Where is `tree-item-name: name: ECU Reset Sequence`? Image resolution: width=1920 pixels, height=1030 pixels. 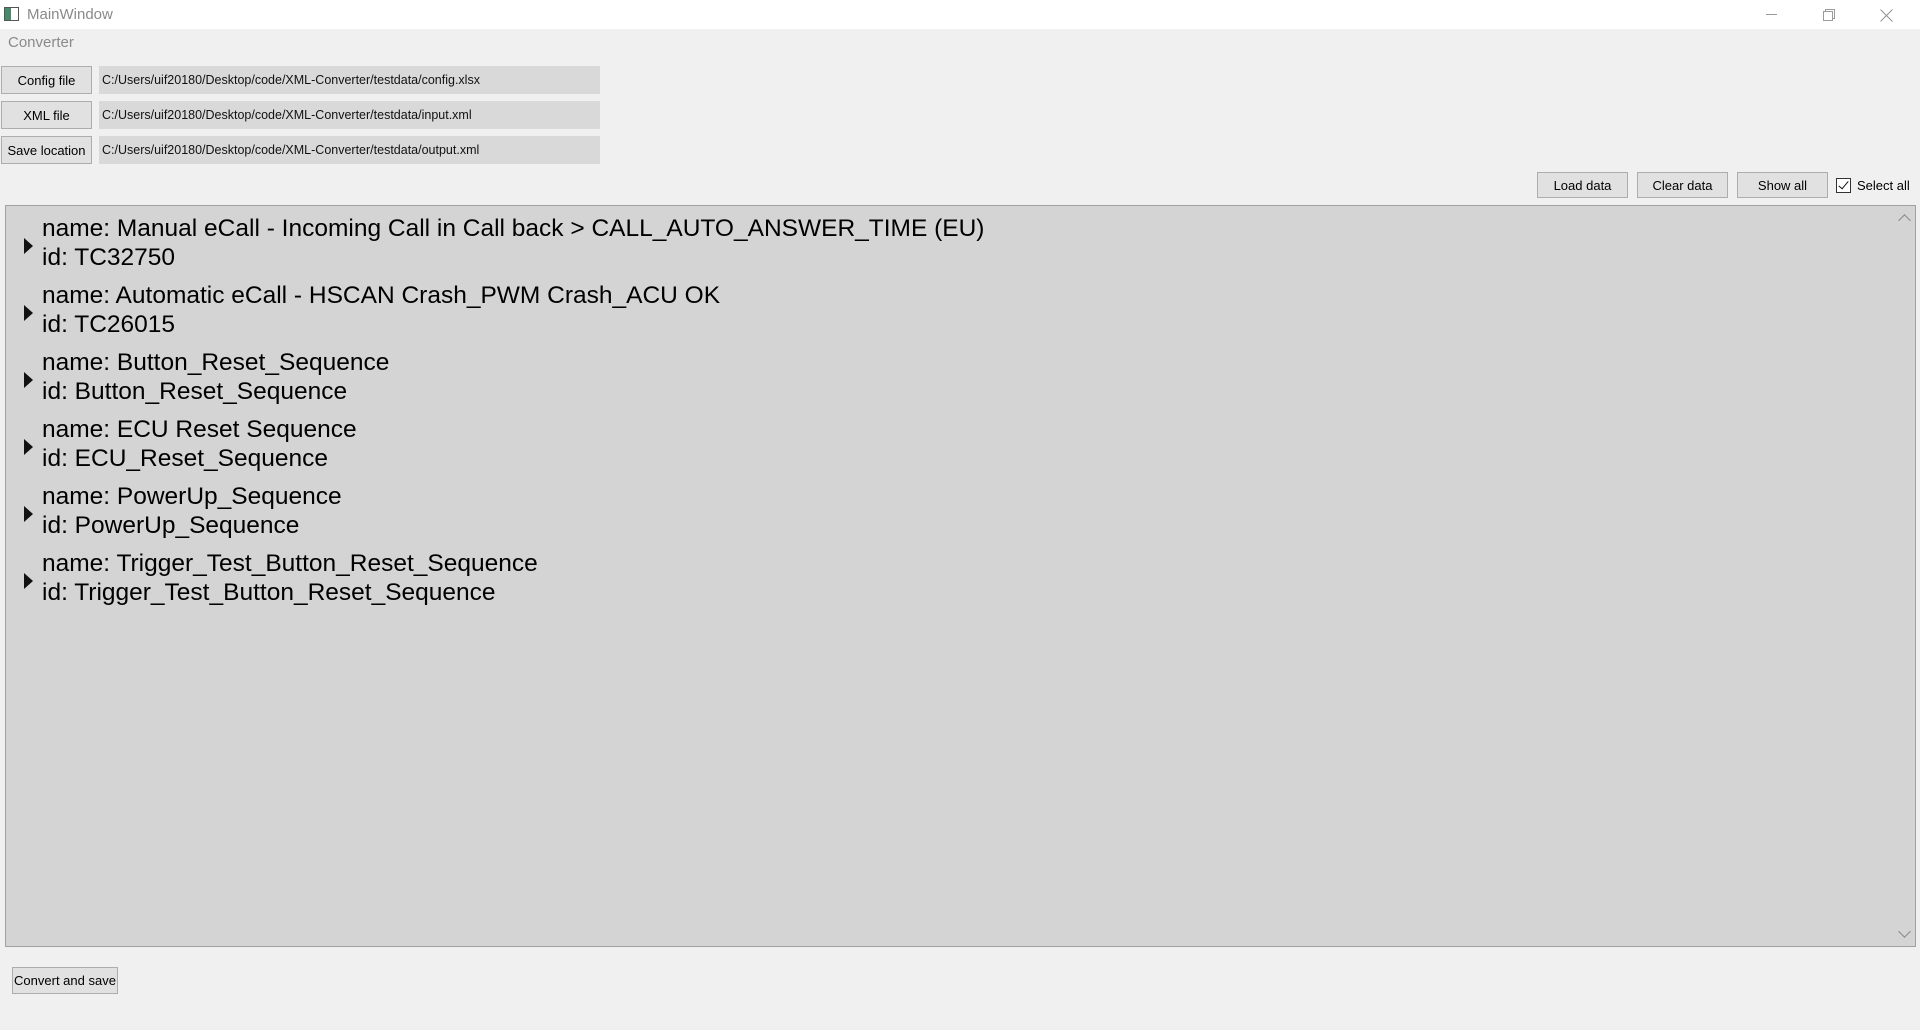 tree-item-name: name: ECU Reset Sequence is located at coordinates (199, 429).